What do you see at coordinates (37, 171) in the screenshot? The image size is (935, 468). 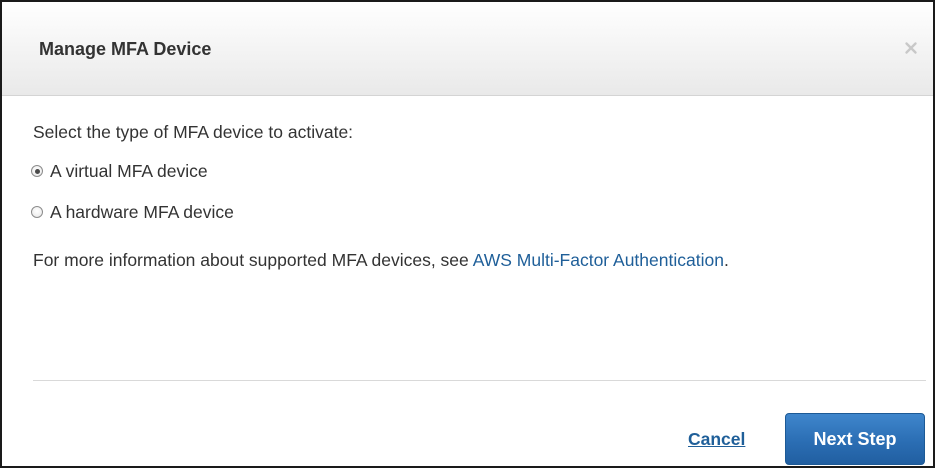 I see `virtual-mfa-radio` at bounding box center [37, 171].